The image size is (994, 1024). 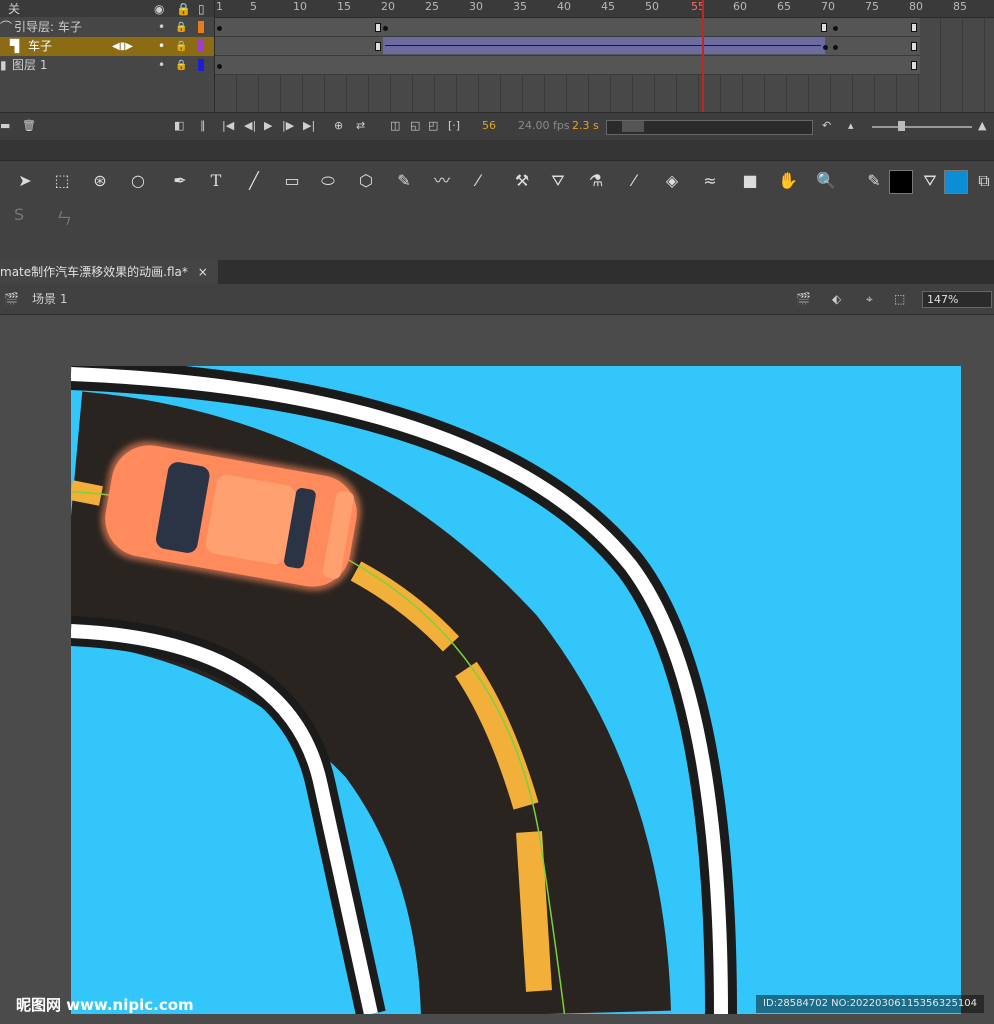 I want to click on scrollbar-thumb, so click(x=633, y=126).